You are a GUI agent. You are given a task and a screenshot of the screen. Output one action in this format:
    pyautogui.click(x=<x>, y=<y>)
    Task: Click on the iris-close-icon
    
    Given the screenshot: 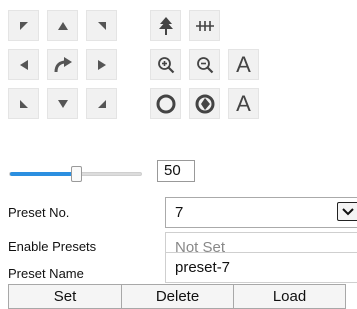 What is the action you would take?
    pyautogui.click(x=204, y=103)
    